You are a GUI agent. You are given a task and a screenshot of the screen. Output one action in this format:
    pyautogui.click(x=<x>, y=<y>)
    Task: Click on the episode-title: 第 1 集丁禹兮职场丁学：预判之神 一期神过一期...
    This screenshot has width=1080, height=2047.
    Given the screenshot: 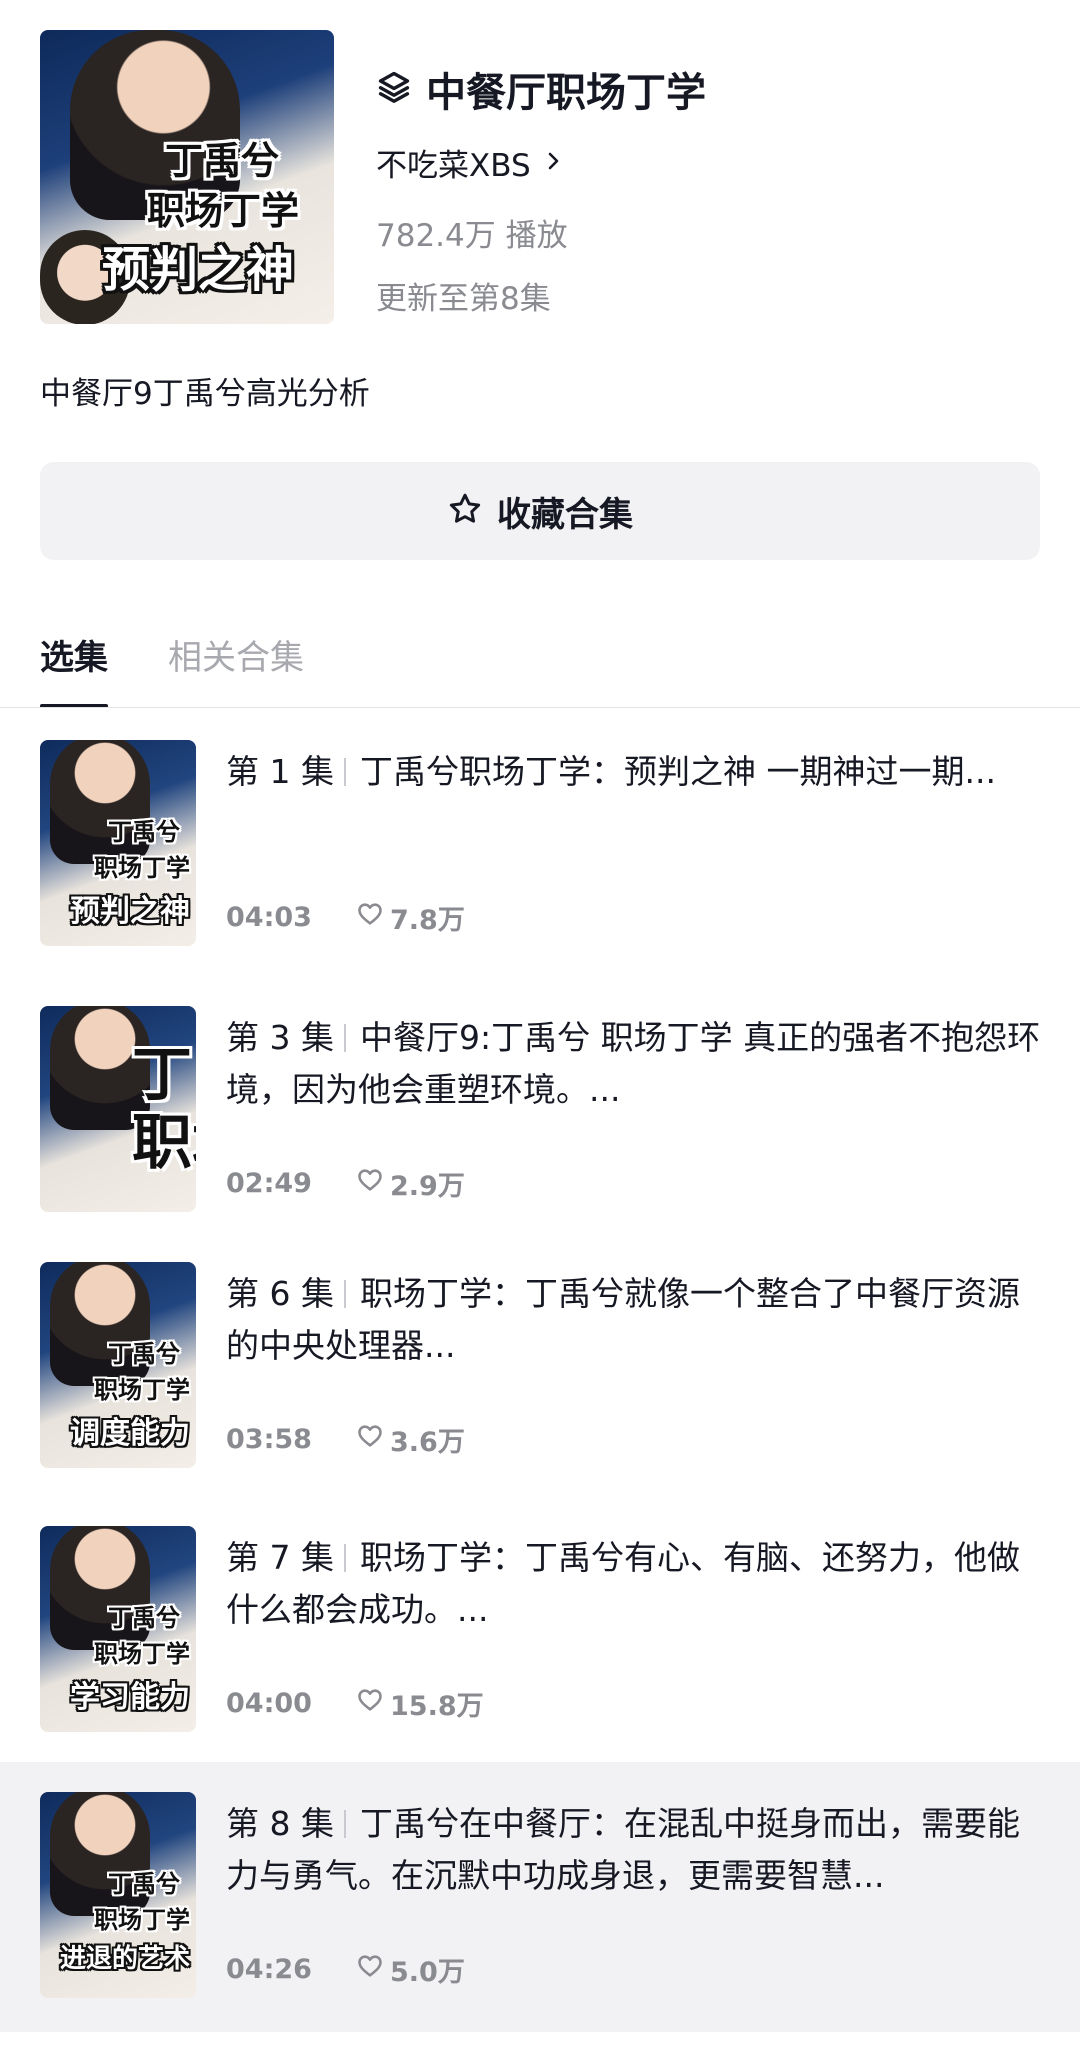 What is the action you would take?
    pyautogui.click(x=633, y=772)
    